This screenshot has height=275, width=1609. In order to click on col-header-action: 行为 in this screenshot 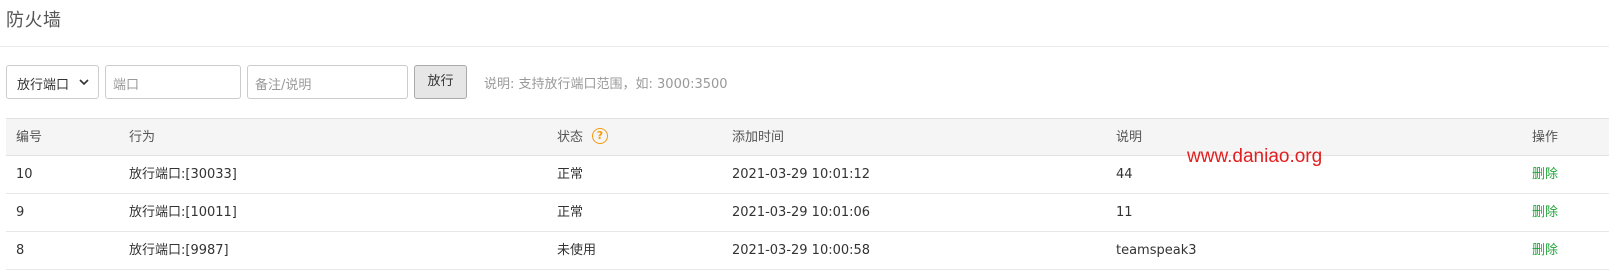, I will do `click(142, 137)`.